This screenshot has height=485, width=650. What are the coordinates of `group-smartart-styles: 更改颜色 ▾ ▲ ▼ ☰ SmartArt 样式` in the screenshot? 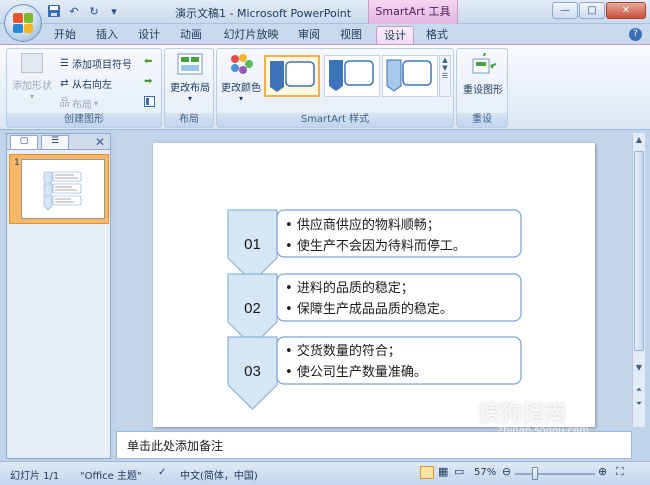 It's located at (335, 88).